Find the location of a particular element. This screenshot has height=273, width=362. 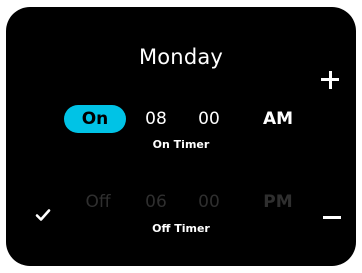

on-timer-row: On 08 00 AM is located at coordinates (181, 119).